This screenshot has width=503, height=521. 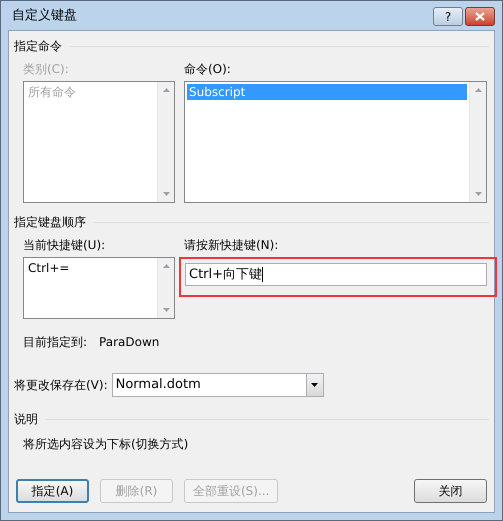 I want to click on close-button, so click(x=480, y=16).